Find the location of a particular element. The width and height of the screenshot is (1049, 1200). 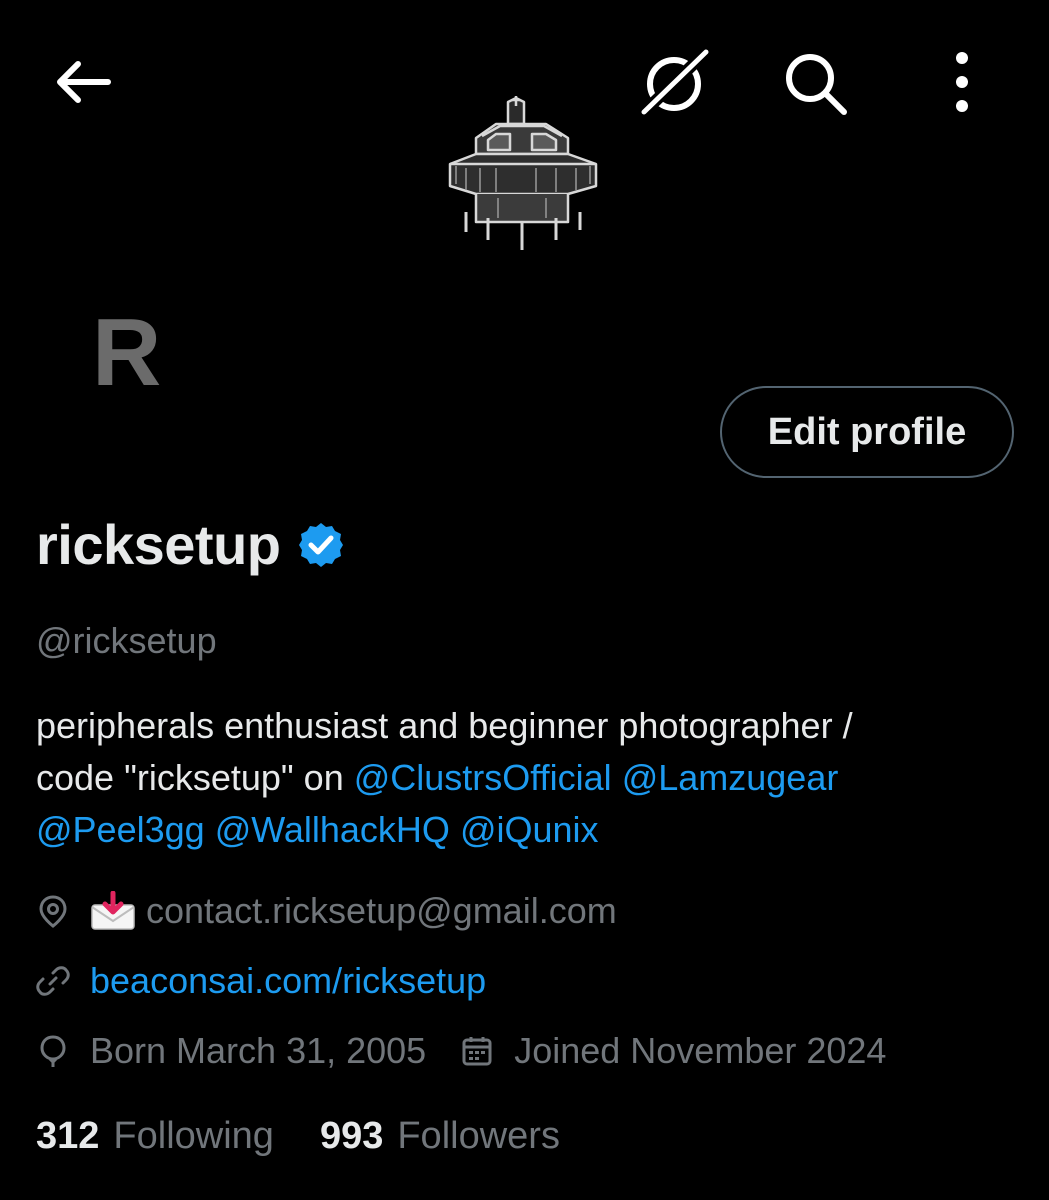

location-pin-icon is located at coordinates (53, 911).